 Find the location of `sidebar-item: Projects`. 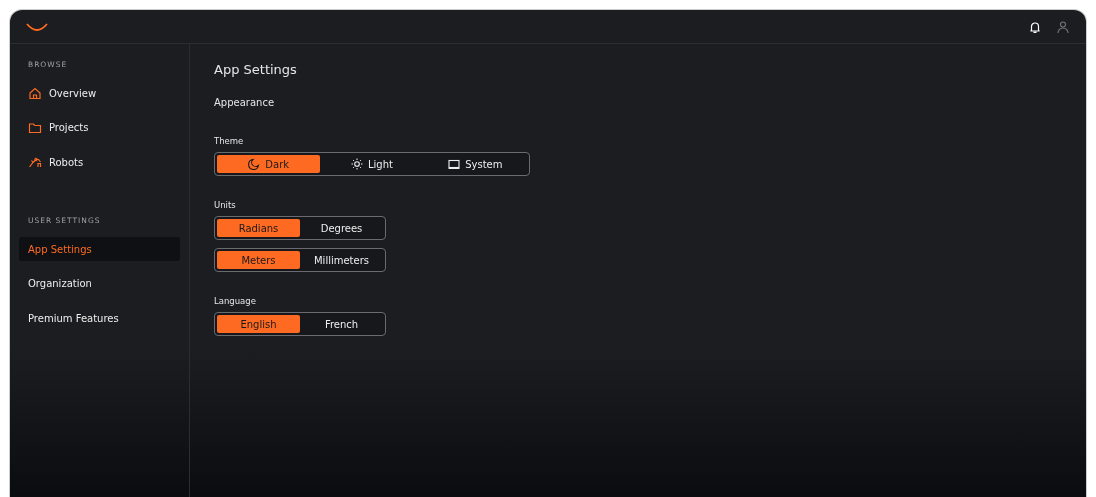

sidebar-item: Projects is located at coordinates (99, 127).